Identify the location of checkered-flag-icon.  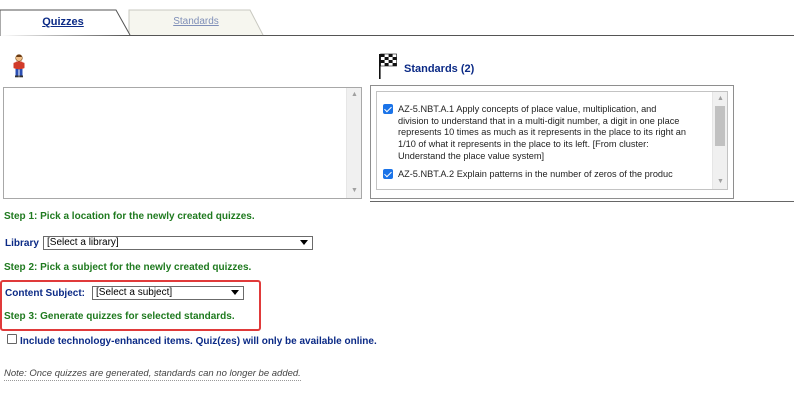
(388, 66).